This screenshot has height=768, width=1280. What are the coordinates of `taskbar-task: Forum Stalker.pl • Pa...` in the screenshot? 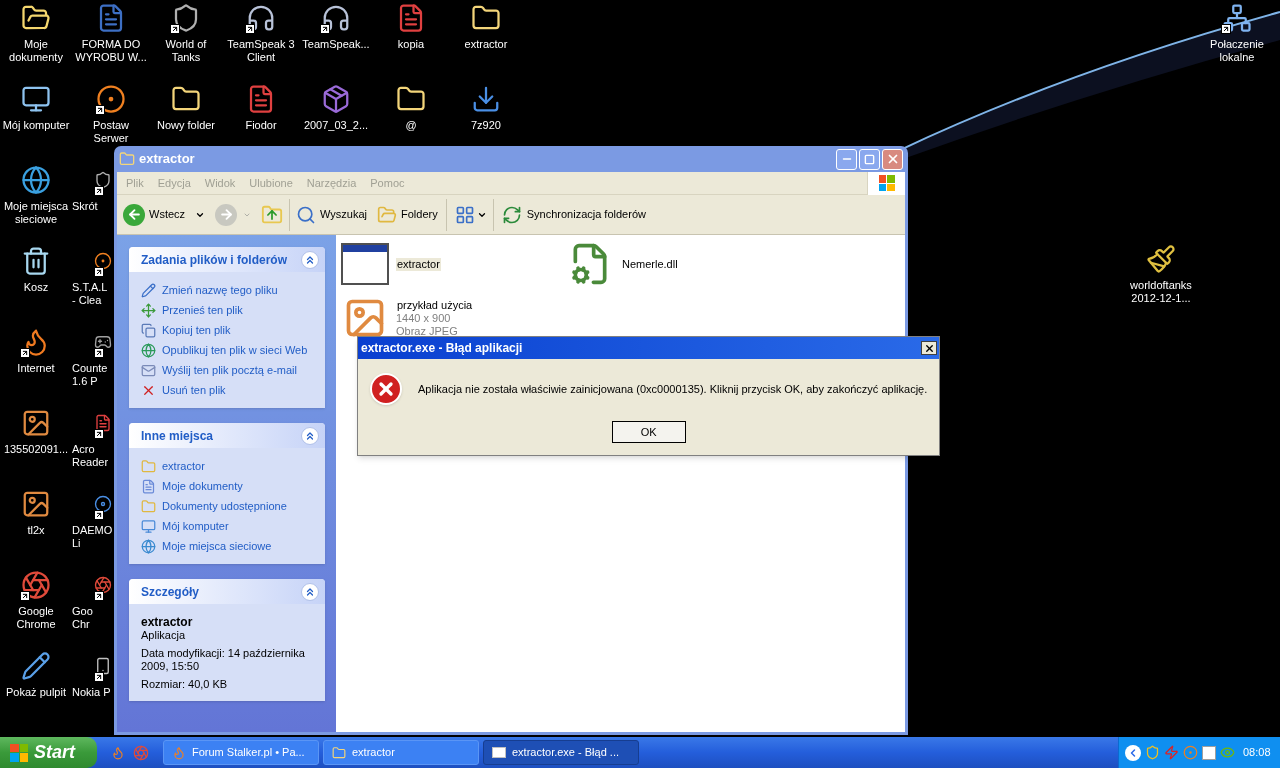 It's located at (241, 752).